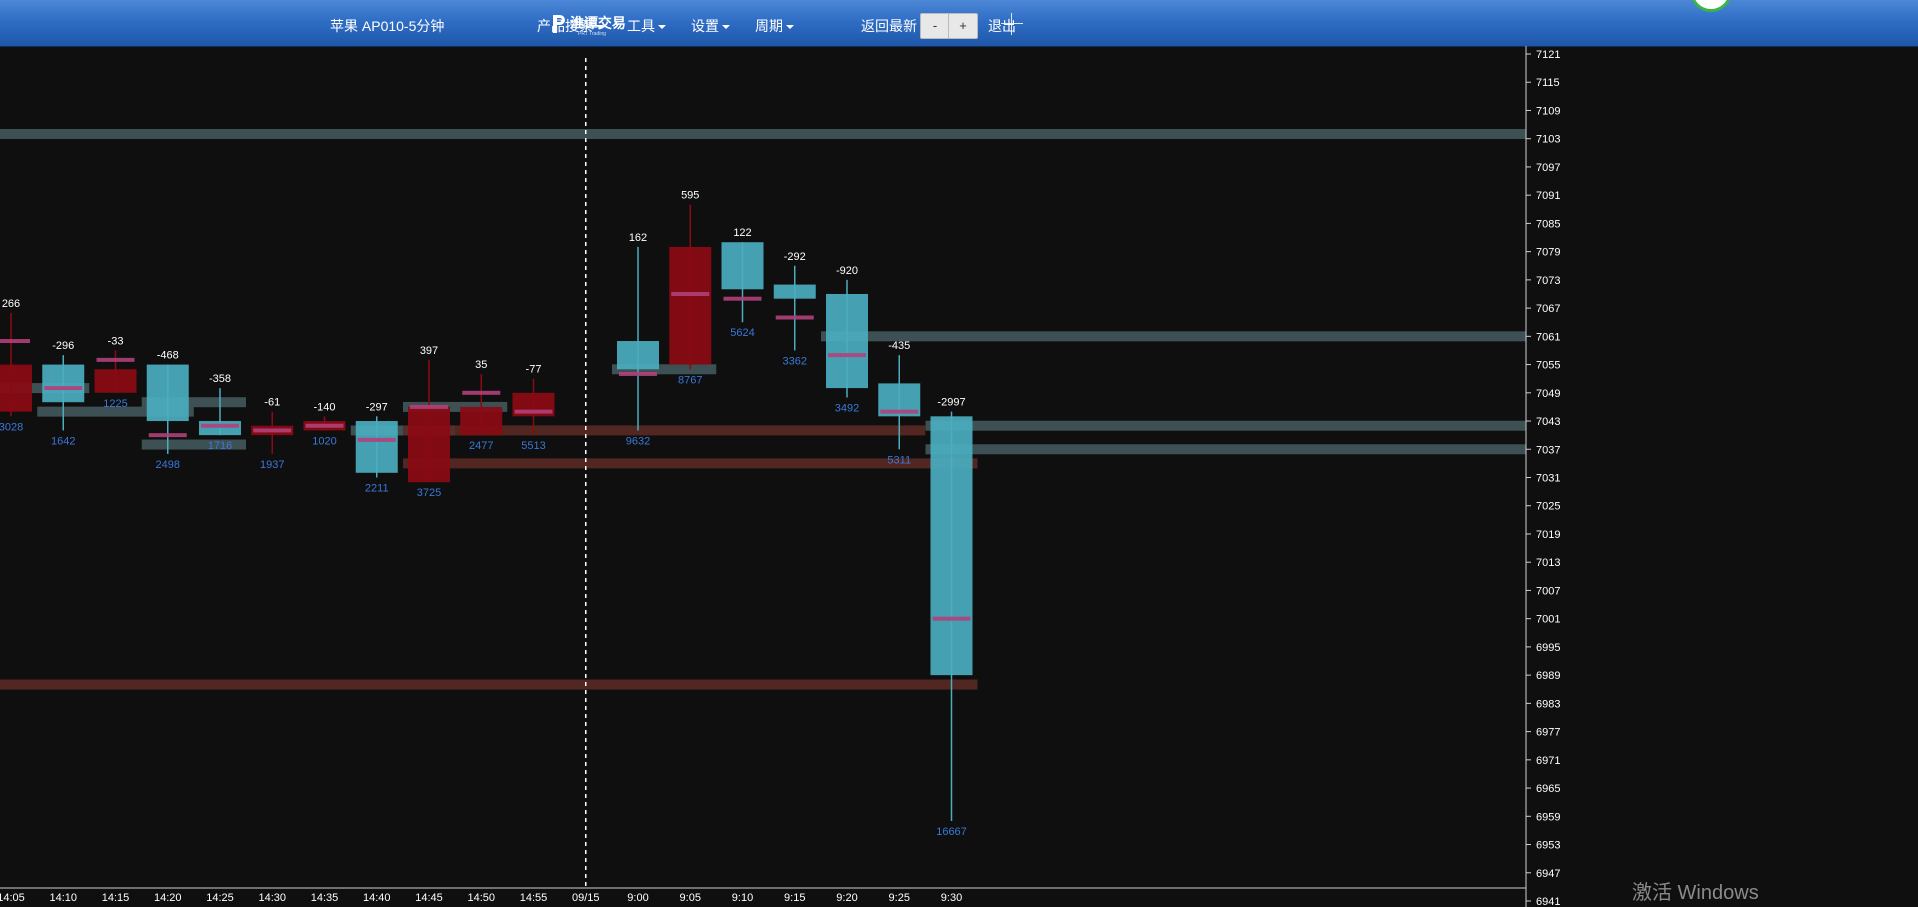 This screenshot has height=907, width=1918. Describe the element at coordinates (1548, 140) in the screenshot. I see `y-tick-label: 7103` at that location.